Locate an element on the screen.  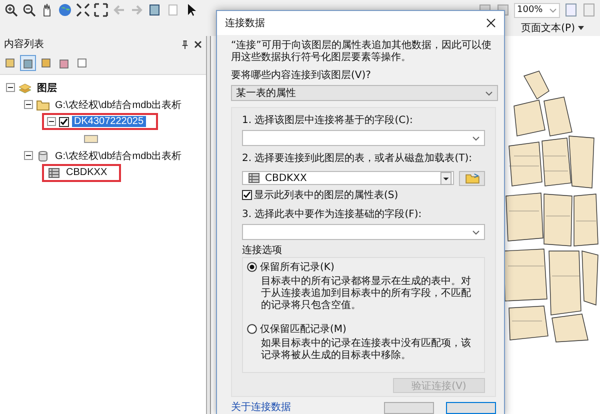
join-type-label: 要将哪些内容连接到该图层(V)? is located at coordinates (301, 76).